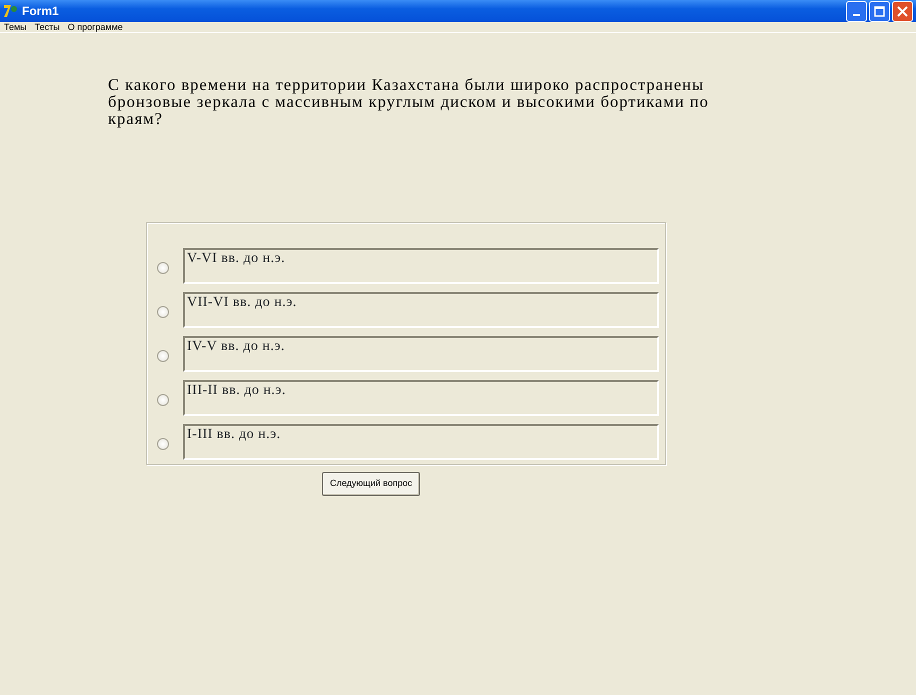  What do you see at coordinates (409, 101) in the screenshot?
I see `question-text: С какого времени на территории Казахстана были широко распространены бронзовые зеркала с массивным круглым диском и высокими бортиками по краям?` at bounding box center [409, 101].